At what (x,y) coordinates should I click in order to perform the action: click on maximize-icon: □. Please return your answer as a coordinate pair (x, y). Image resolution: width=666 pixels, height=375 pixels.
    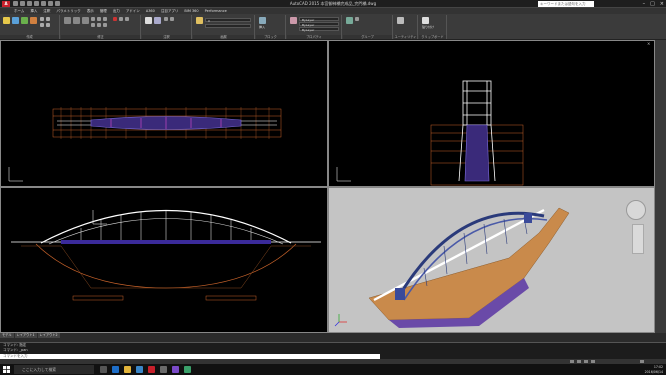
    Looking at the image, I should click on (652, 4).